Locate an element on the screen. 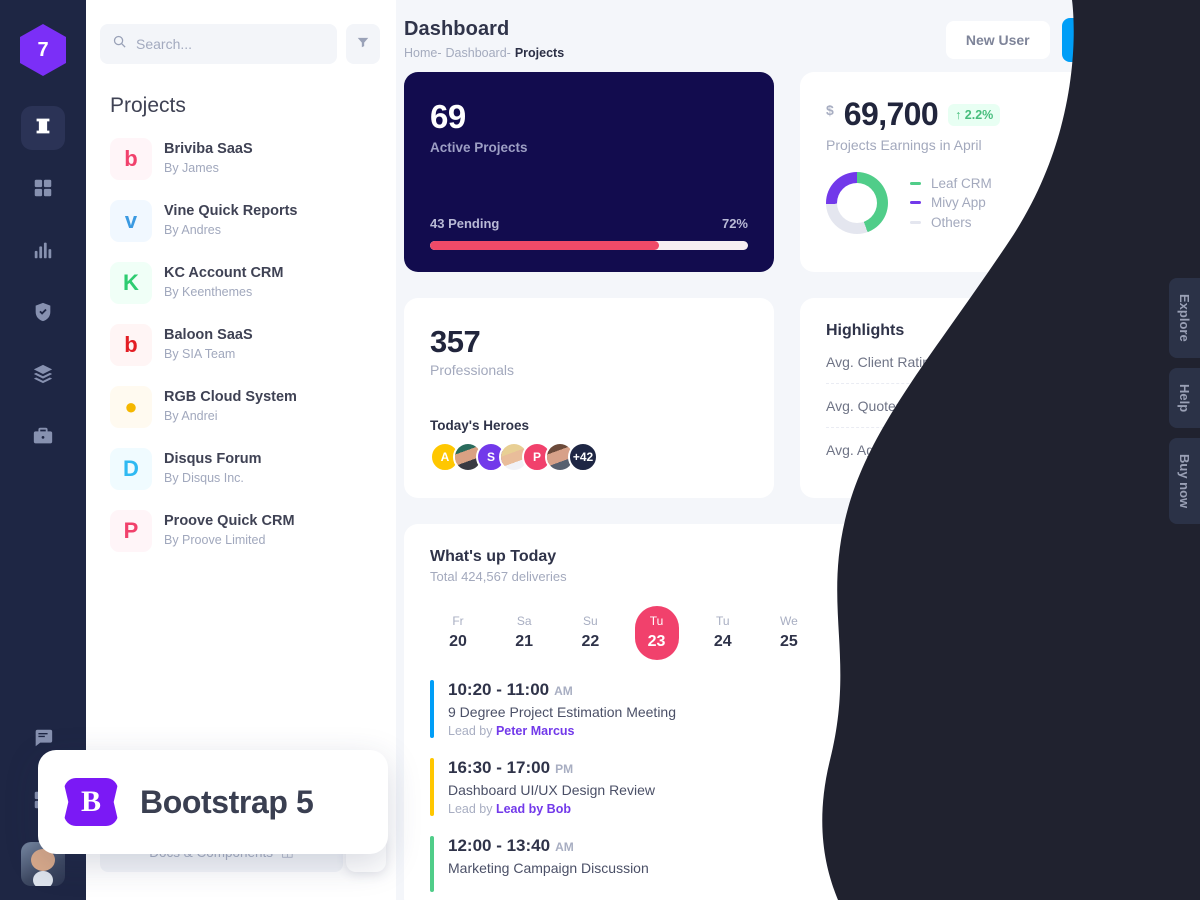 This screenshot has height=900, width=1200. rail-item-dashboard is located at coordinates (43, 128).